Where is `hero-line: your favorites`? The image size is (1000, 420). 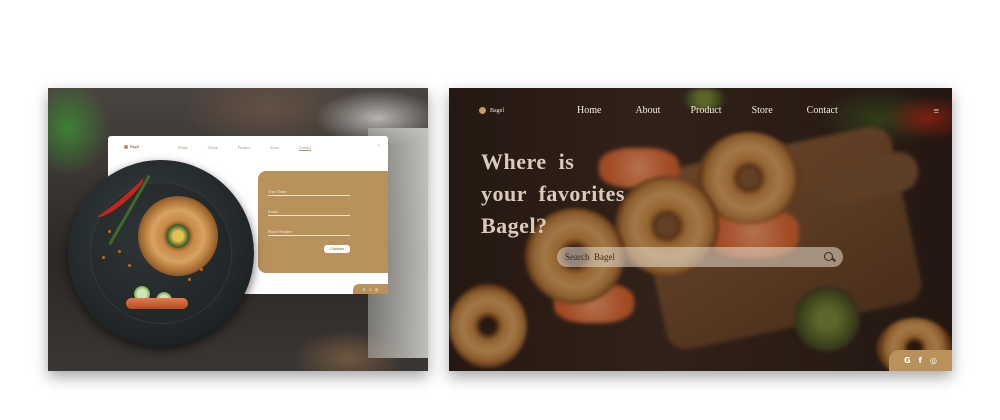 hero-line: your favorites is located at coordinates (553, 193).